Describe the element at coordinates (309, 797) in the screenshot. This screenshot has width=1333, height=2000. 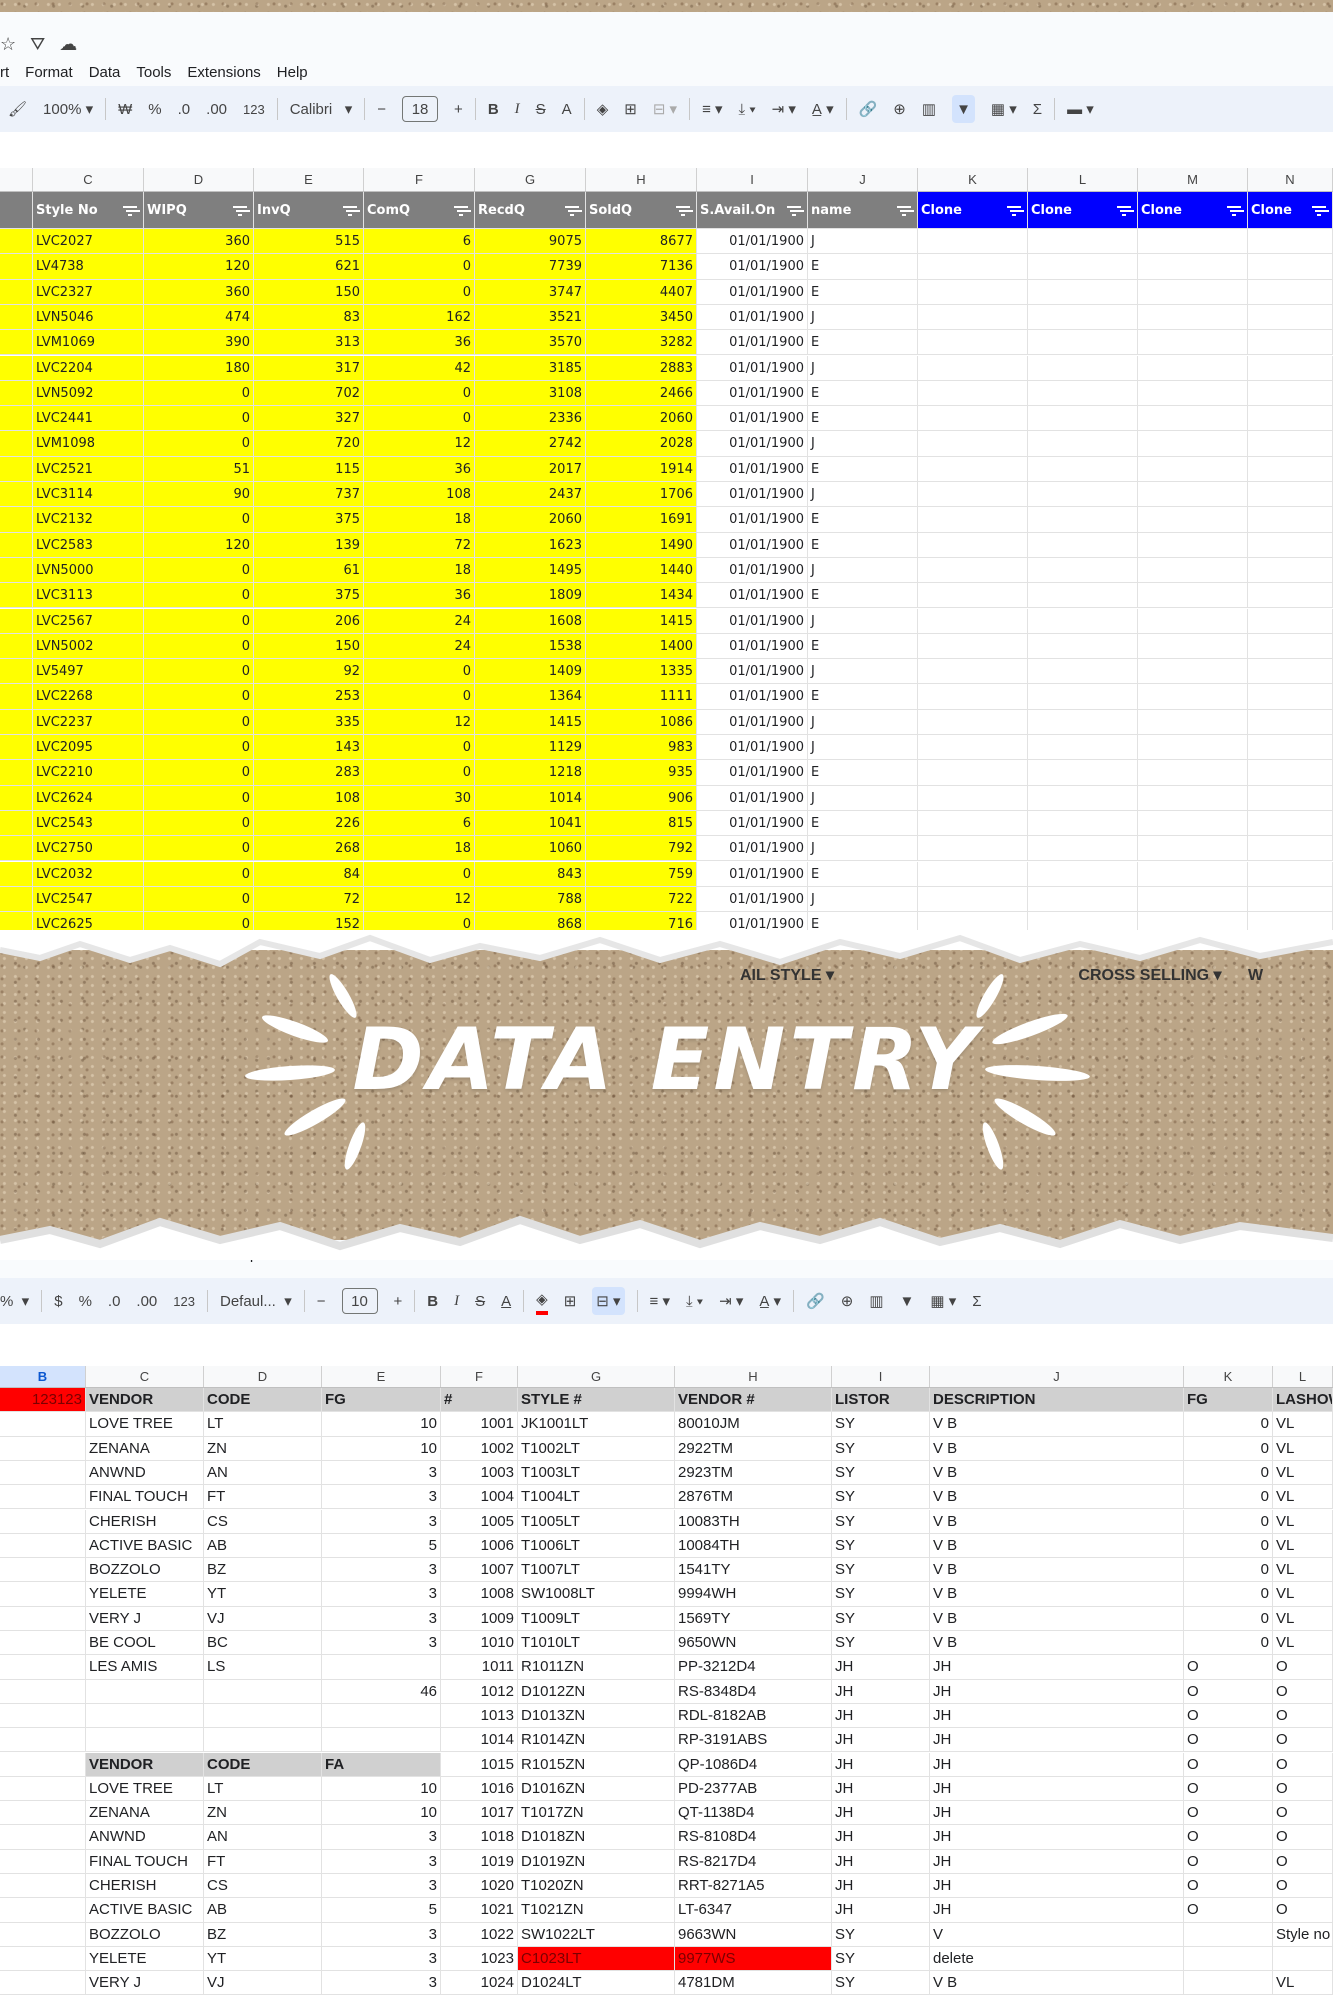
I see `table-cell: 108` at that location.